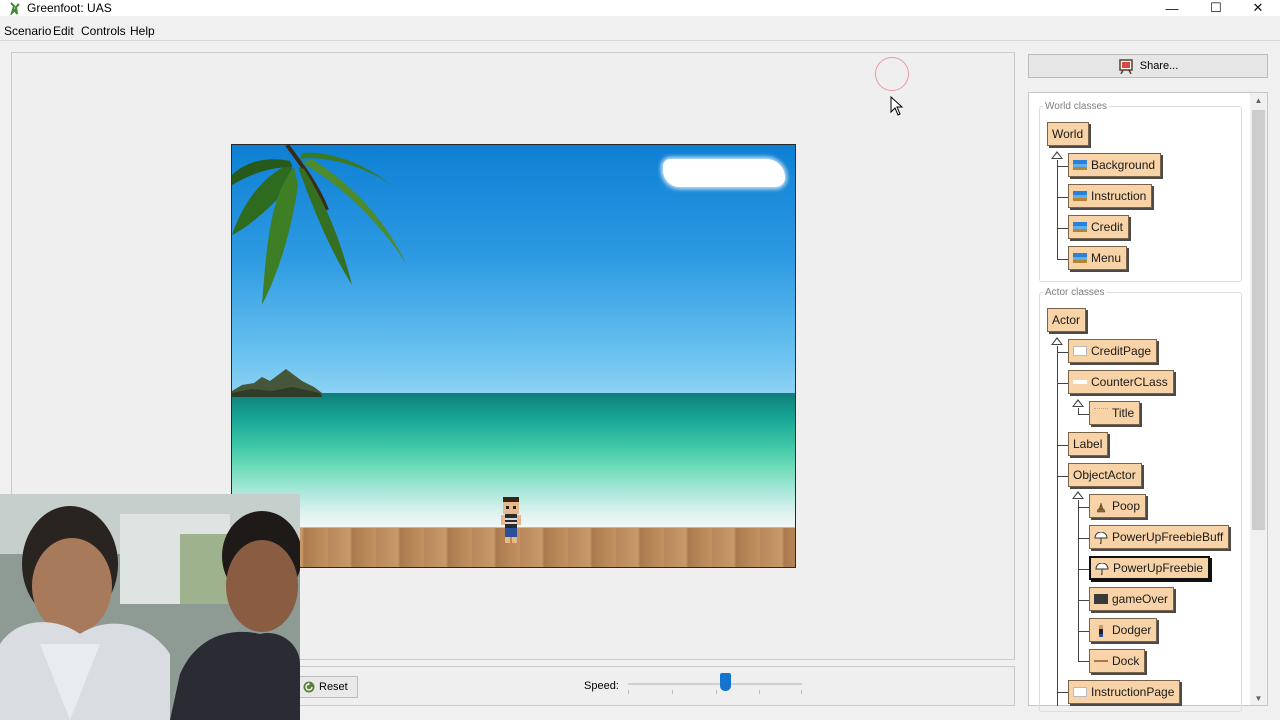 This screenshot has height=720, width=1280. Describe the element at coordinates (309, 687) in the screenshot. I see `reset-icon` at that location.